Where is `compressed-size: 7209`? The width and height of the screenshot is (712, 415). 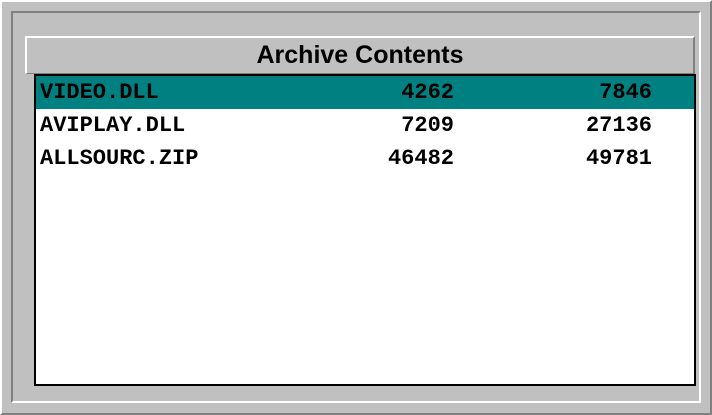
compressed-size: 7209 is located at coordinates (427, 125).